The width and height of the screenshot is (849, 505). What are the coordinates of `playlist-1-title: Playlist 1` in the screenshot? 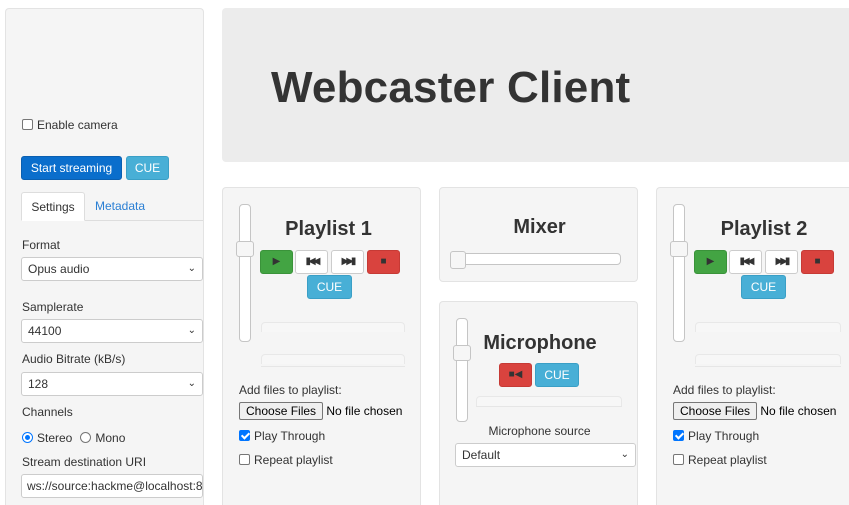 It's located at (328, 229).